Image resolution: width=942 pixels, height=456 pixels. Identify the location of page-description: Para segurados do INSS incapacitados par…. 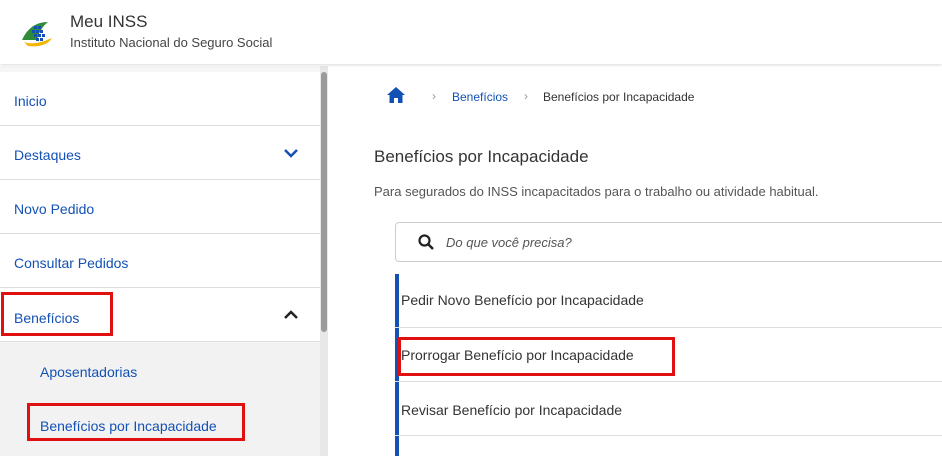
(596, 191).